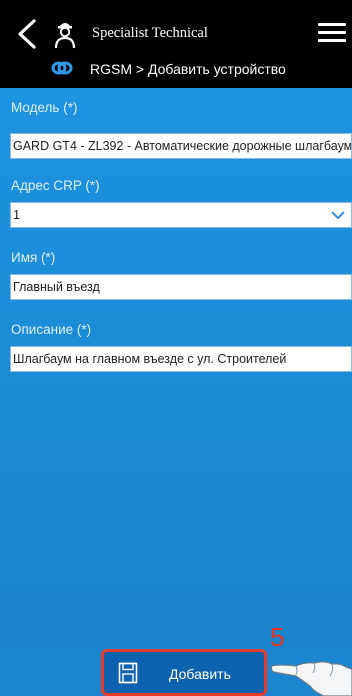 This screenshot has height=696, width=352. I want to click on chevron-down-icon, so click(338, 215).